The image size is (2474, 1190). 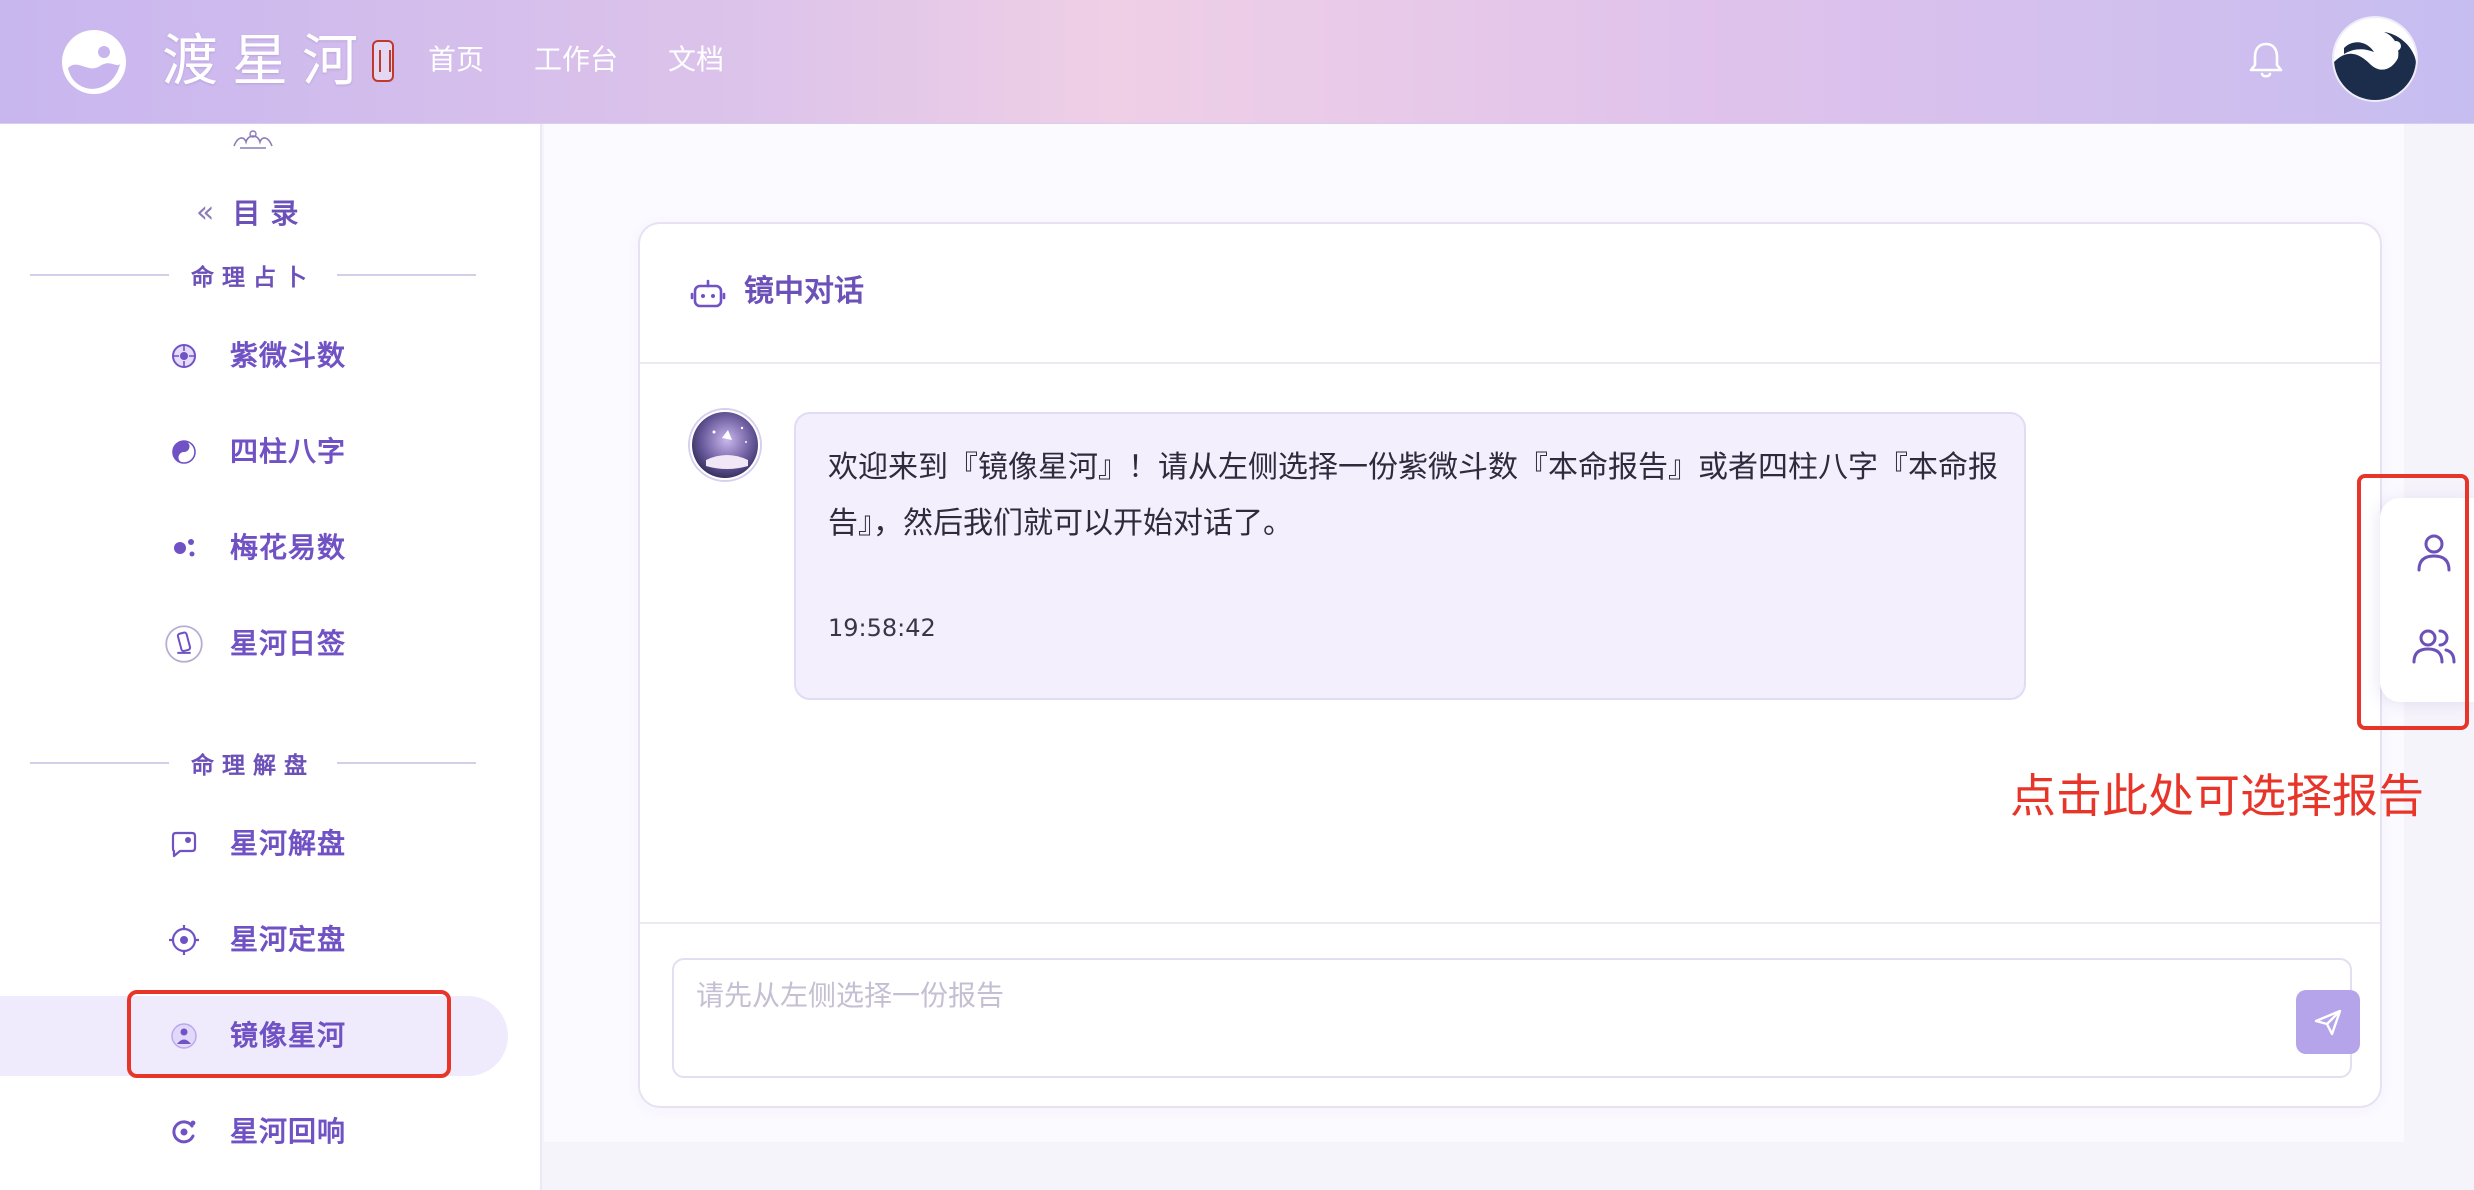 I want to click on sidebar-item-chart-reading: 星河解盘, so click(x=254, y=844).